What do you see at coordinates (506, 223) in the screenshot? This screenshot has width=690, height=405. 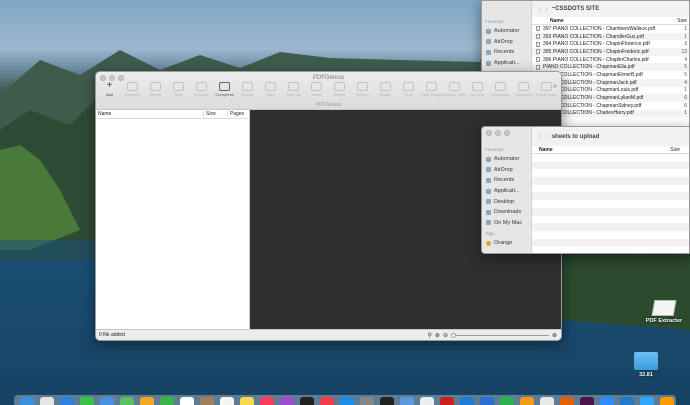 I see `sidebar-item-on-my-mac: On My Mac` at bounding box center [506, 223].